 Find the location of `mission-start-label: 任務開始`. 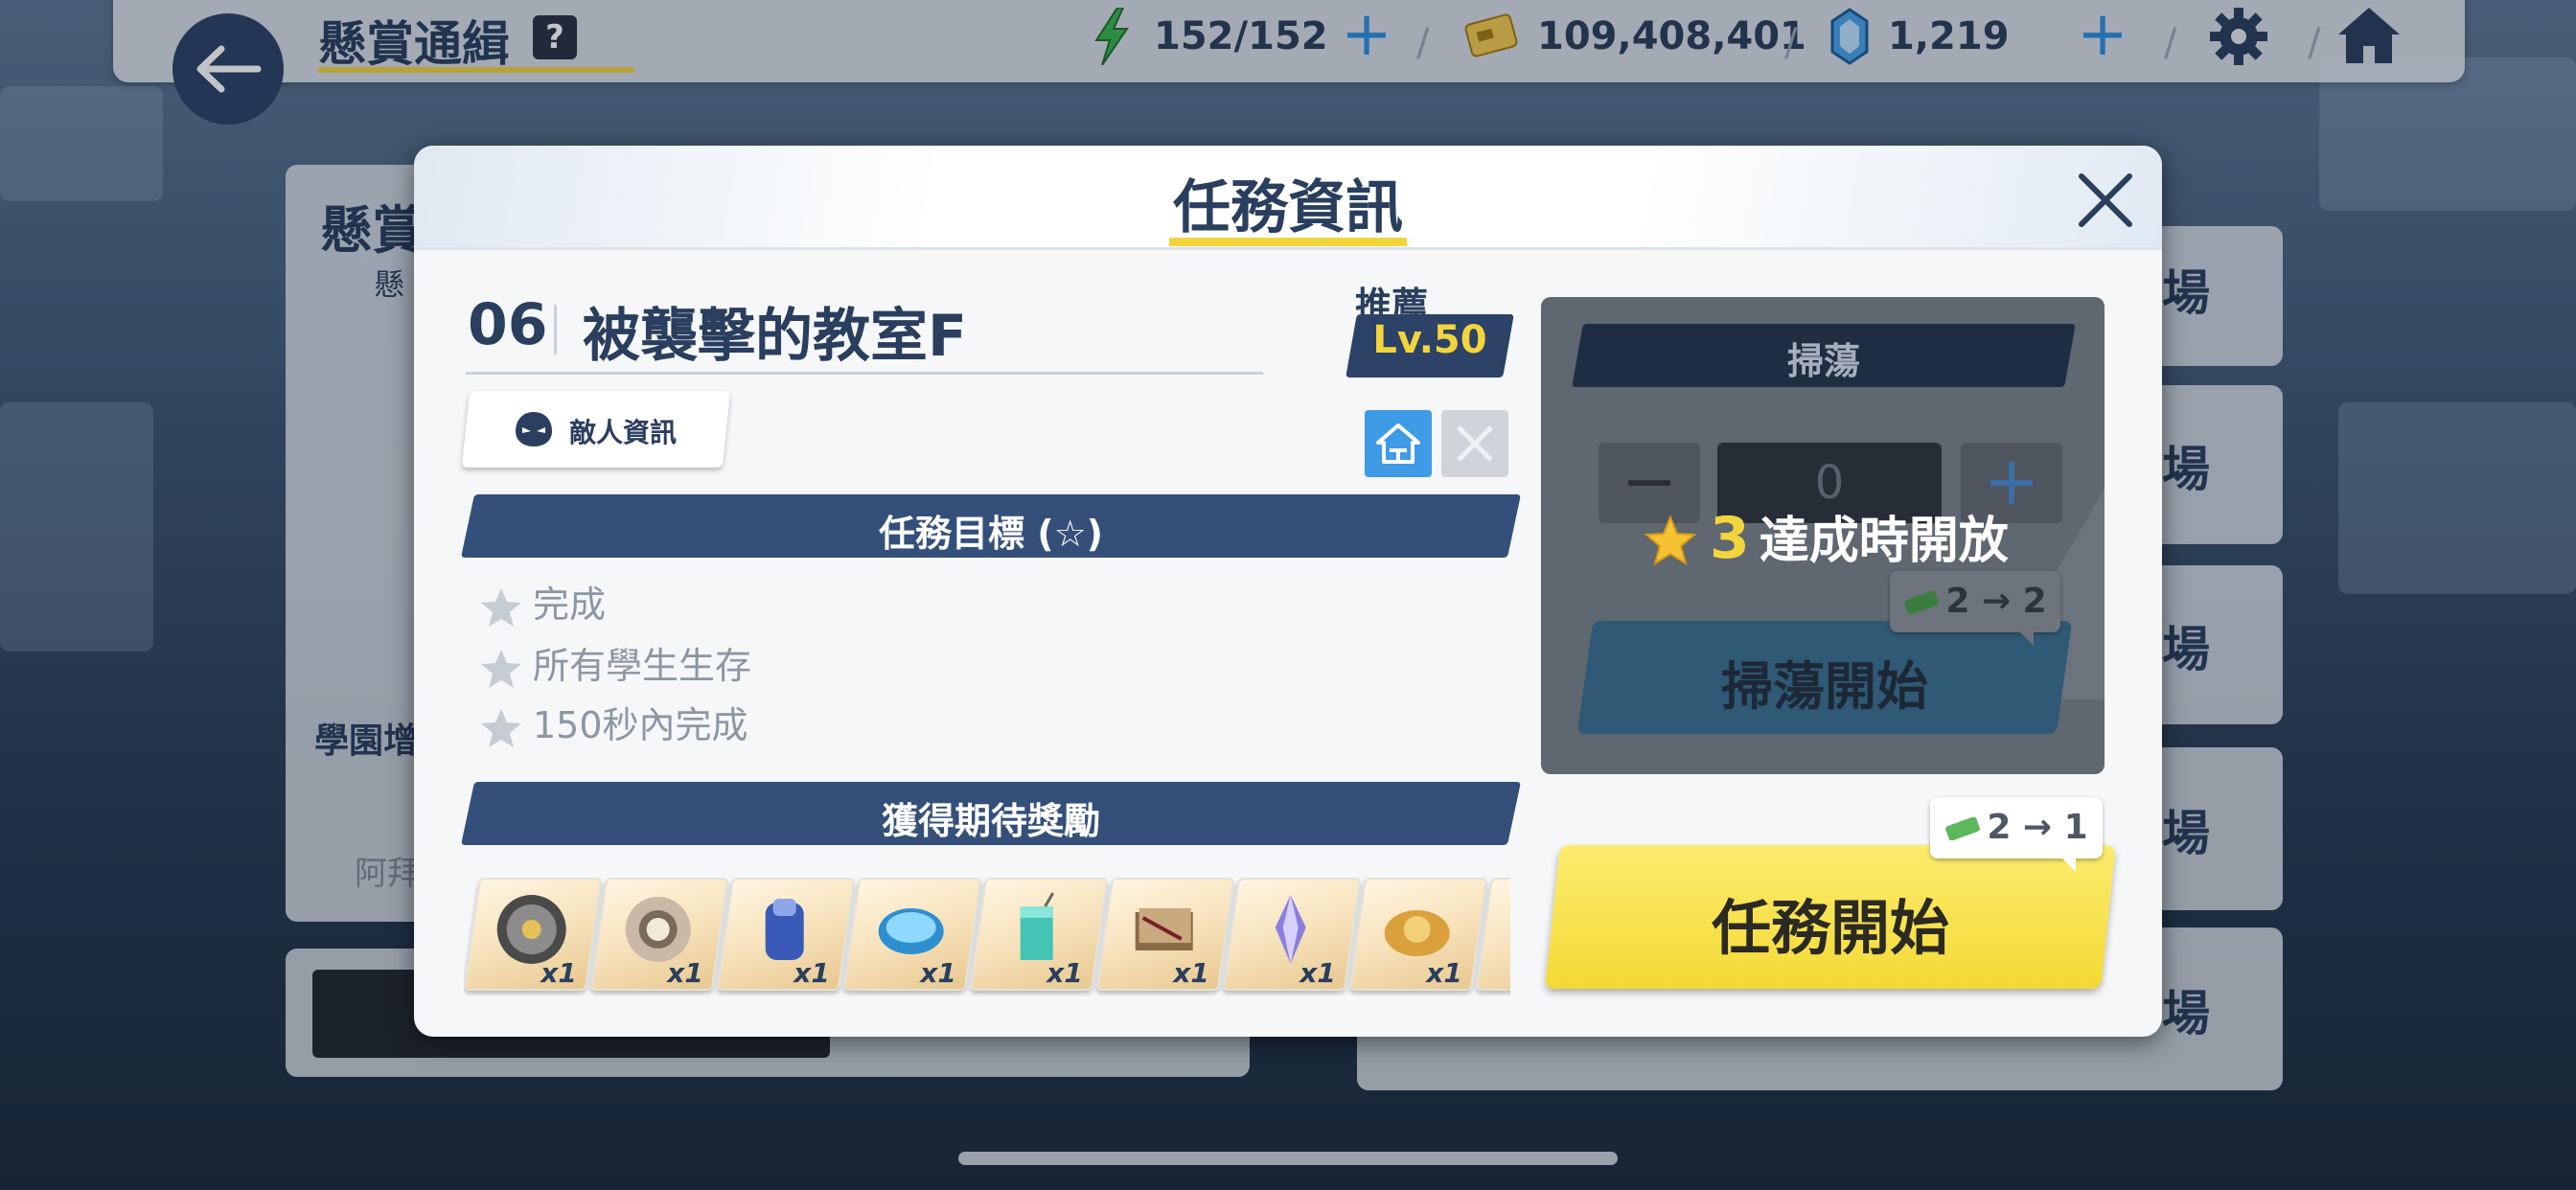

mission-start-label: 任務開始 is located at coordinates (1830, 928).